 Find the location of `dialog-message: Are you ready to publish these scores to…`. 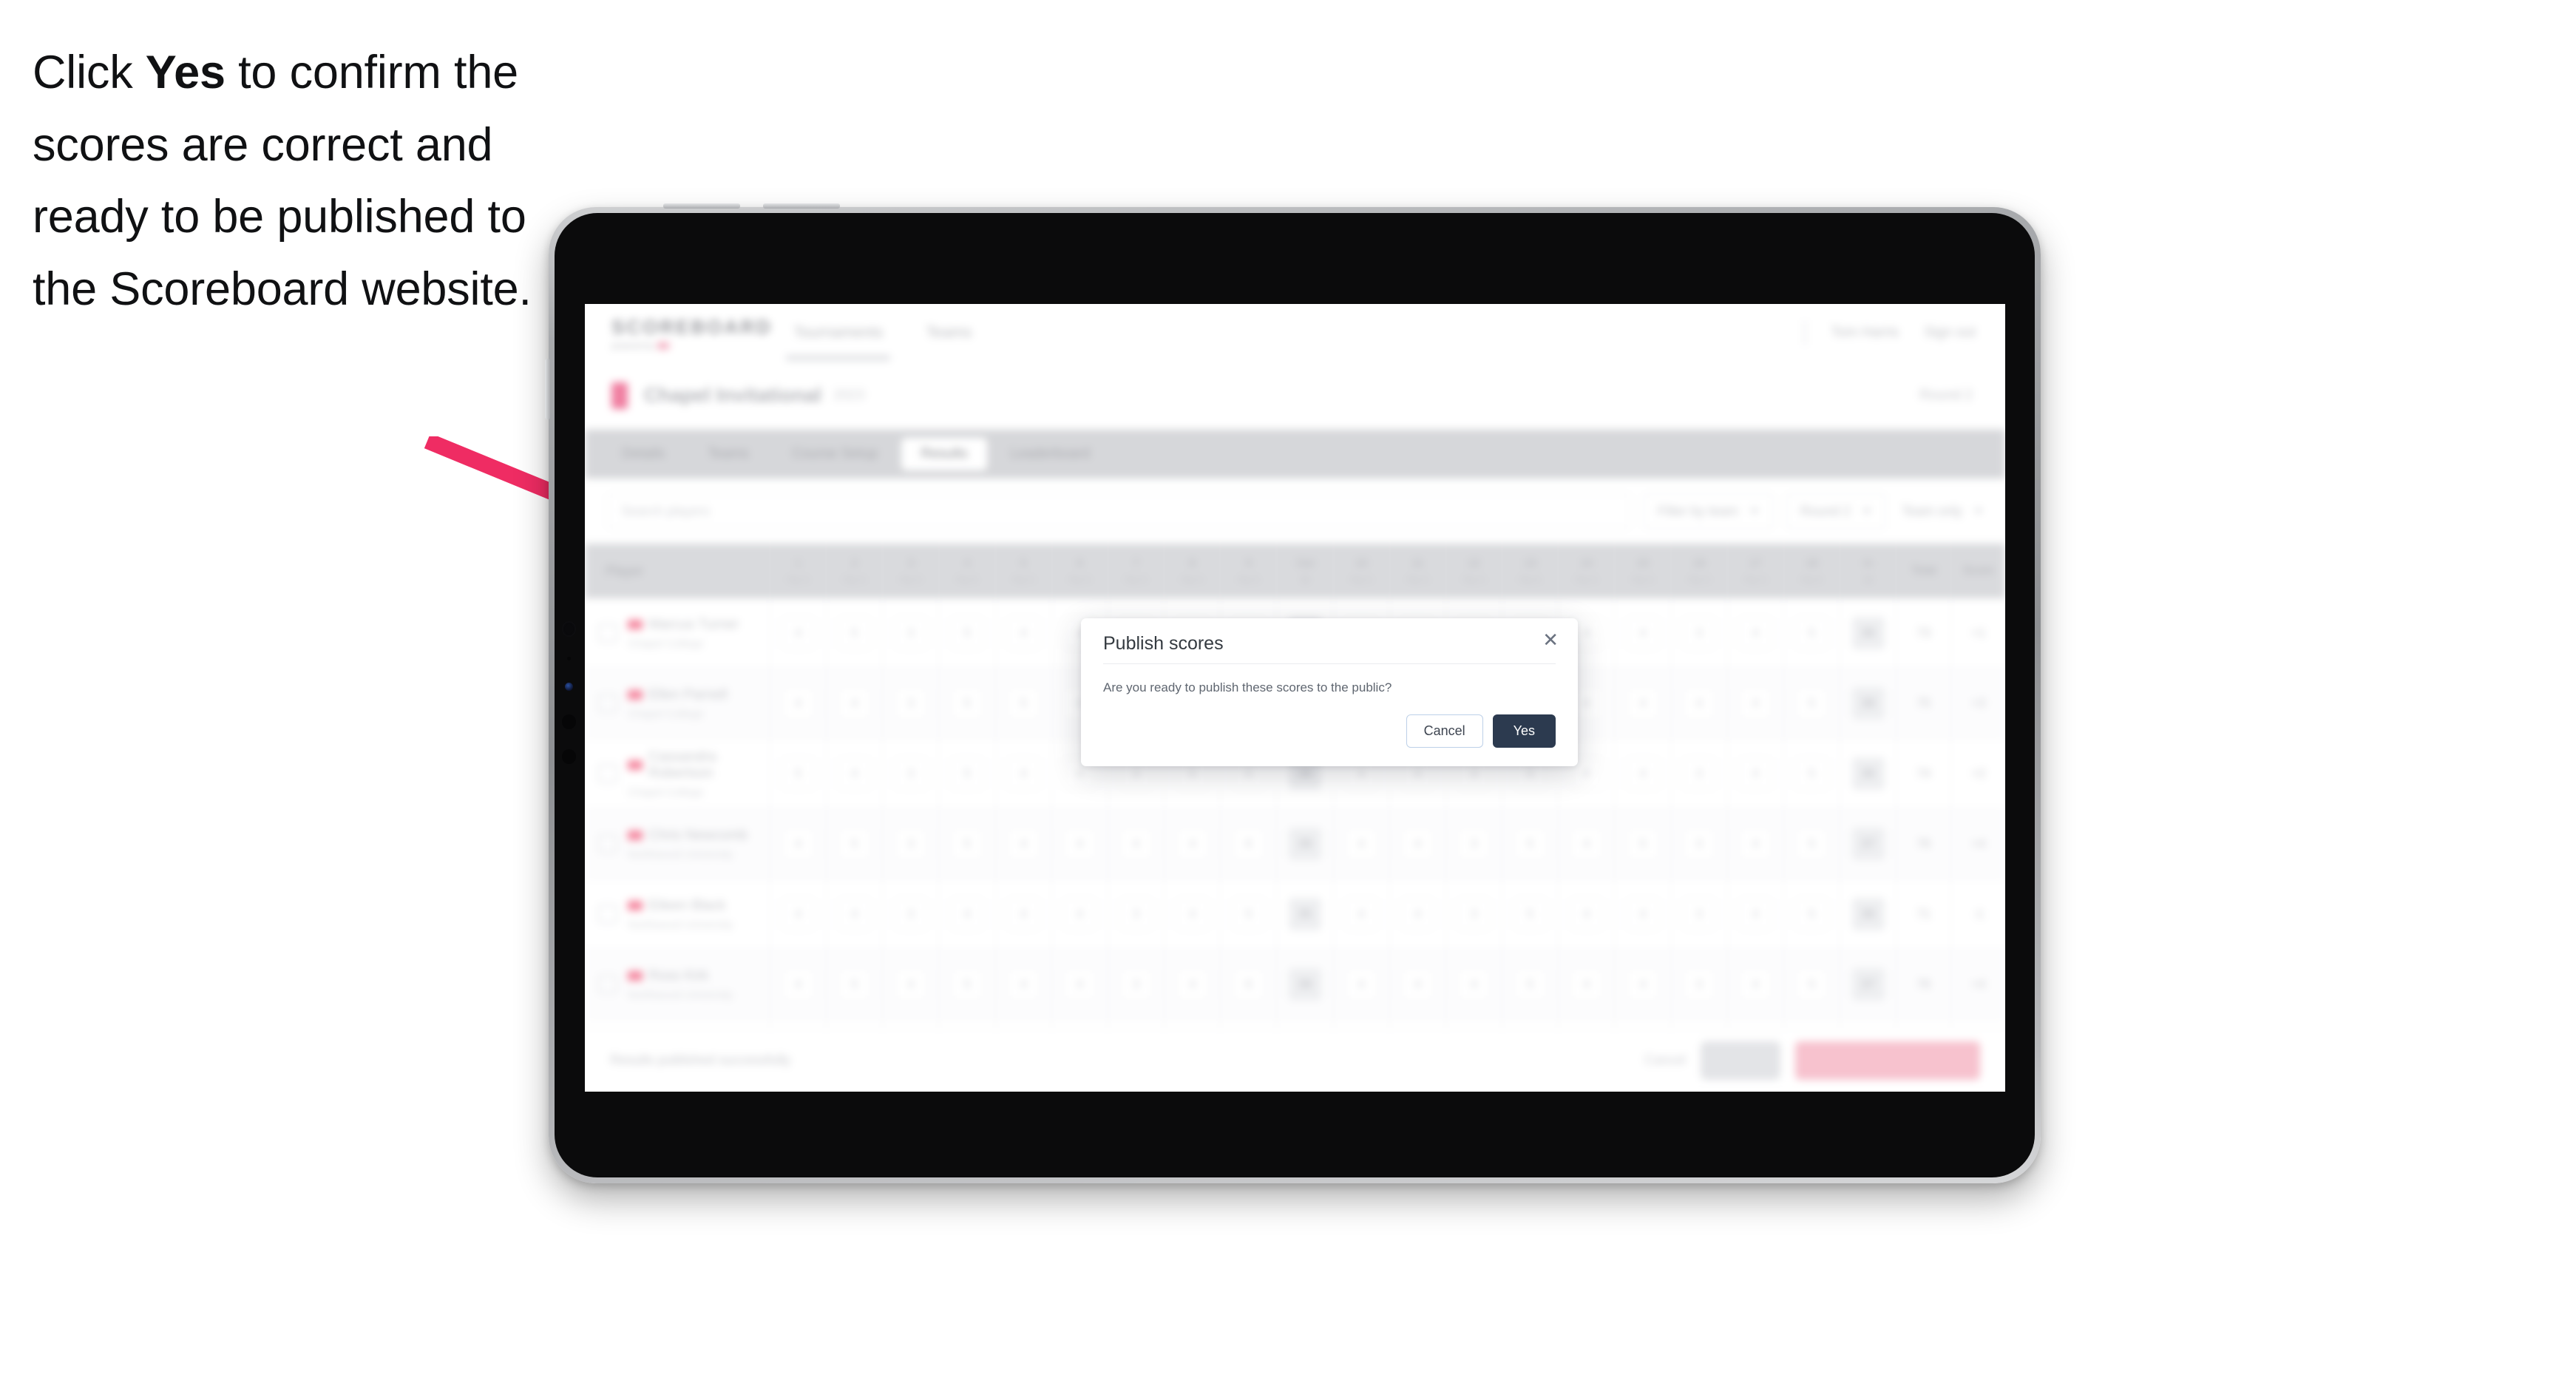

dialog-message: Are you ready to publish these scores to… is located at coordinates (1247, 687).